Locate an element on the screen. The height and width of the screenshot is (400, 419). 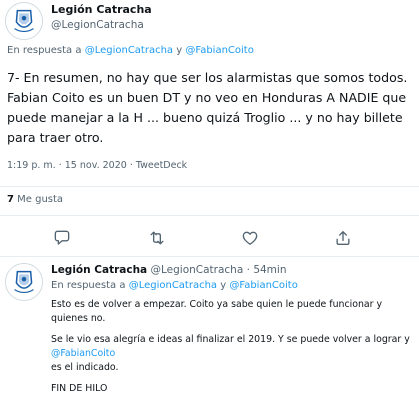
reply-button is located at coordinates (62, 238).